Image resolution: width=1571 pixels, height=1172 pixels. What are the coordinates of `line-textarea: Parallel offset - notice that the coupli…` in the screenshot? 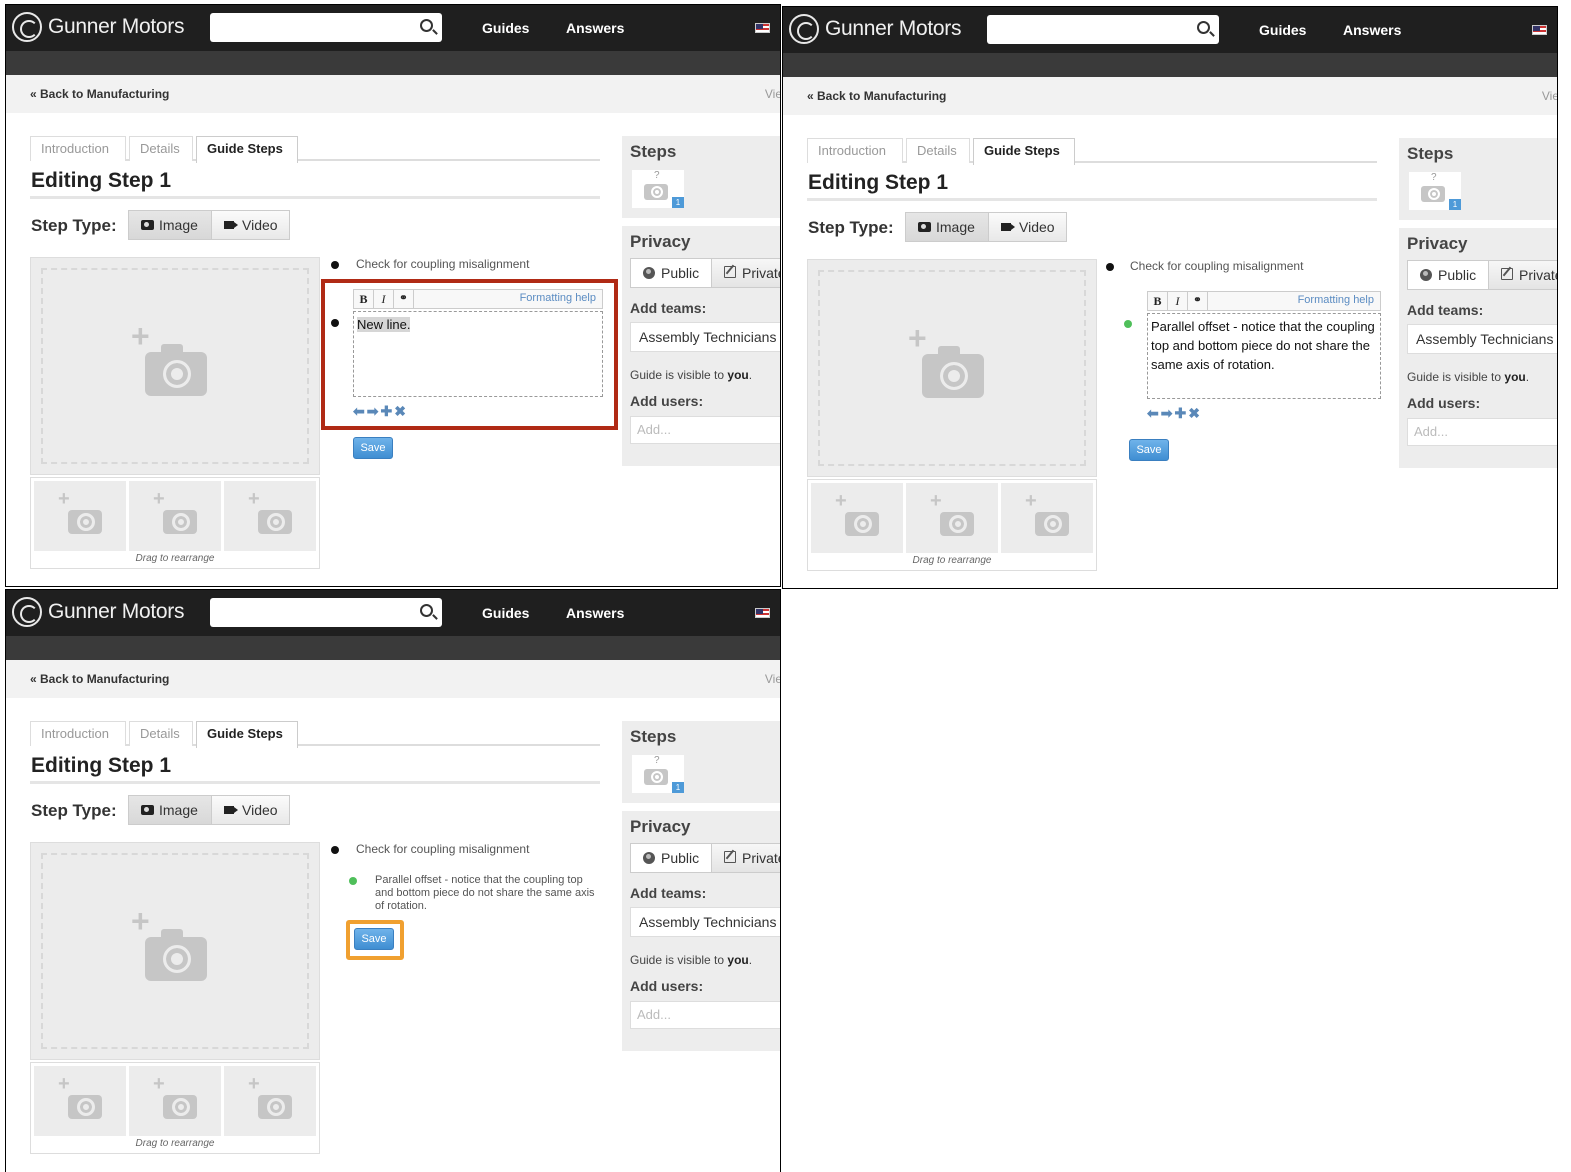 It's located at (1264, 356).